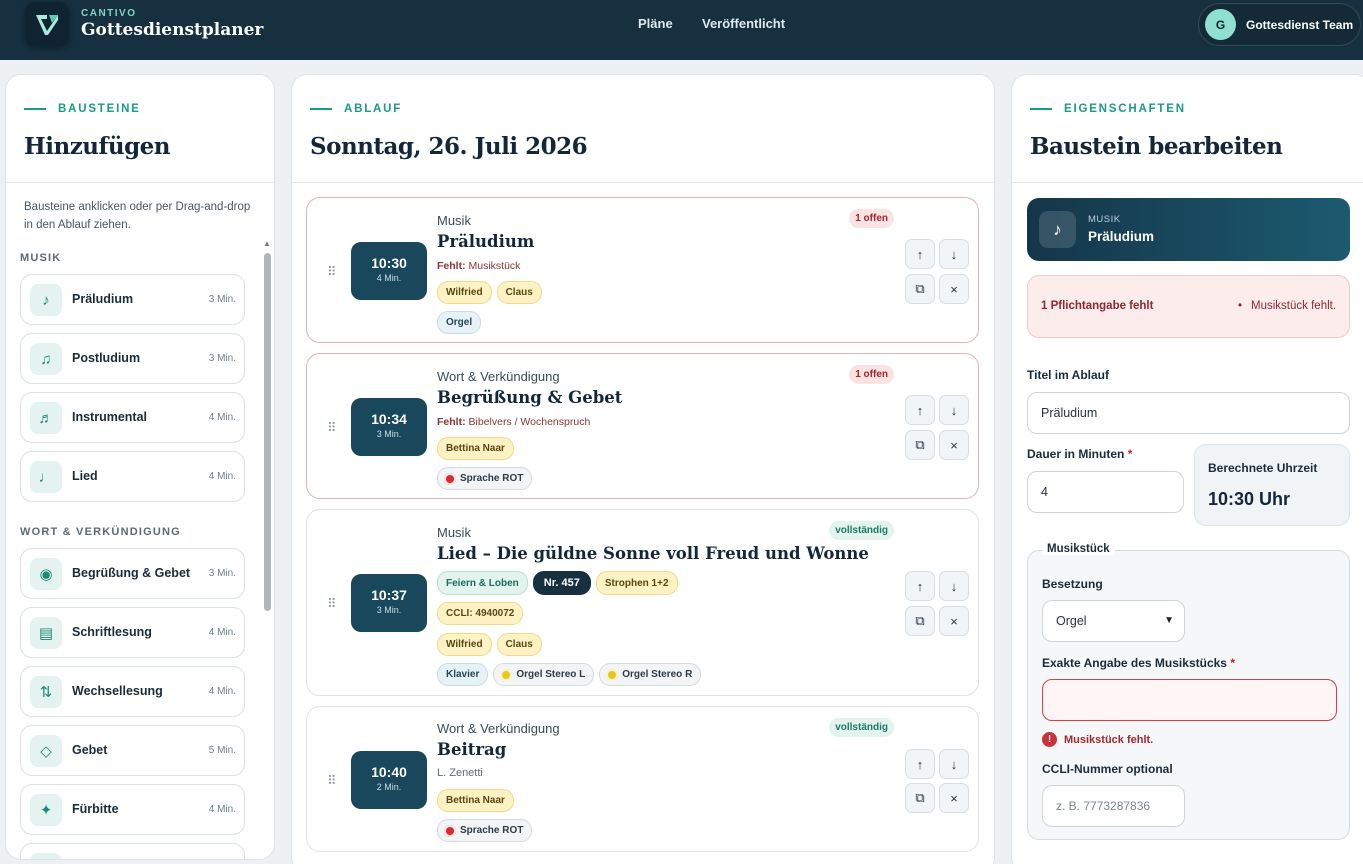  What do you see at coordinates (636, 583) in the screenshot?
I see `verses-chip: Strophen 1+2` at bounding box center [636, 583].